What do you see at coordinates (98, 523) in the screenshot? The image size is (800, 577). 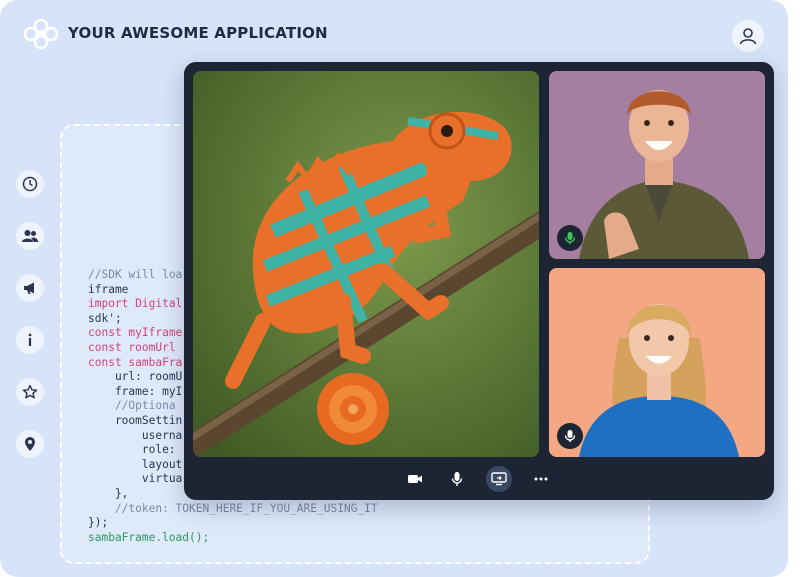 I see `code-line: });` at bounding box center [98, 523].